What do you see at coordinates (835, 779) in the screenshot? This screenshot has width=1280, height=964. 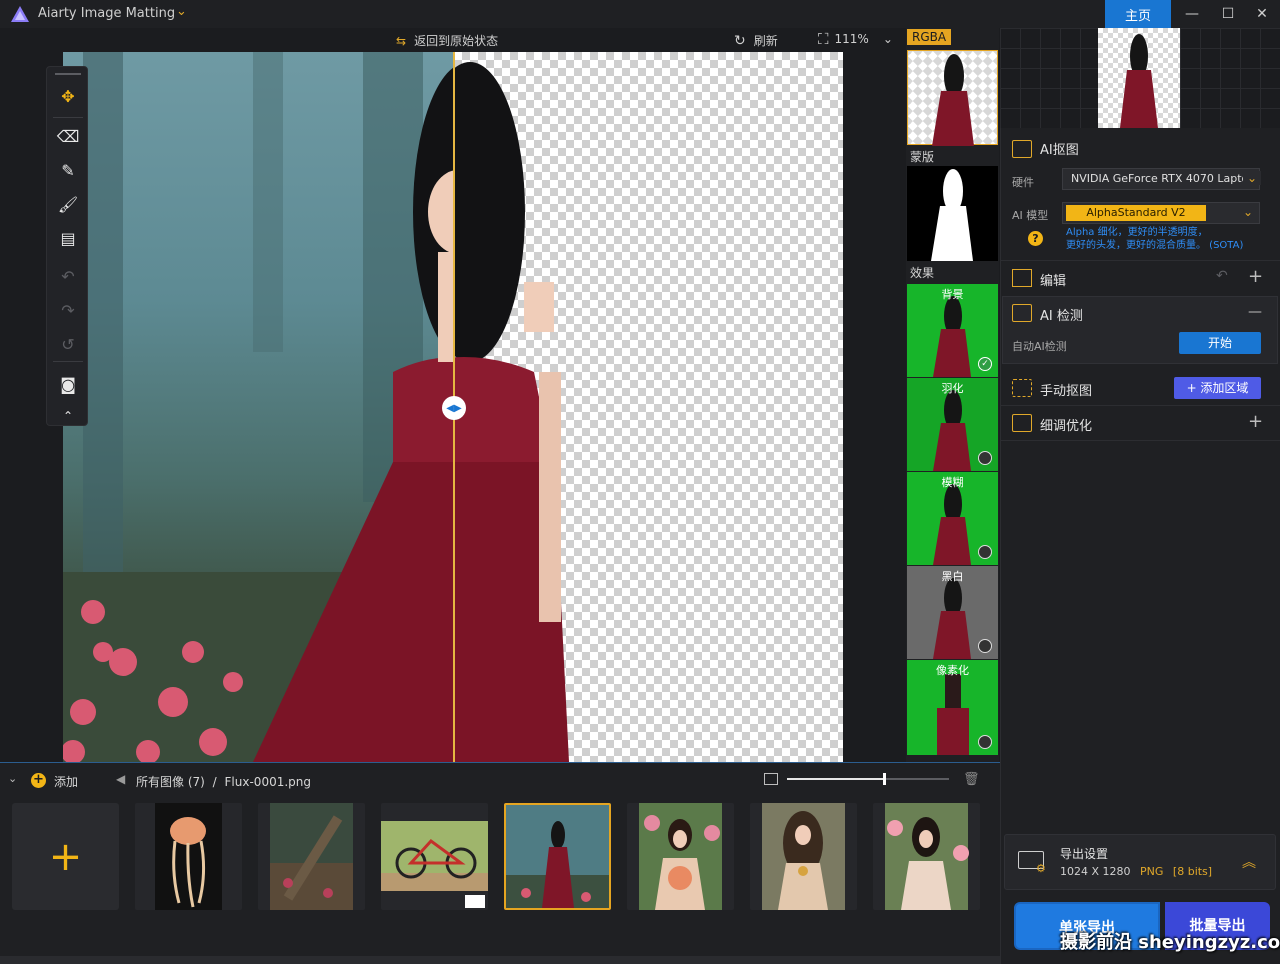 I see `slider-fill` at bounding box center [835, 779].